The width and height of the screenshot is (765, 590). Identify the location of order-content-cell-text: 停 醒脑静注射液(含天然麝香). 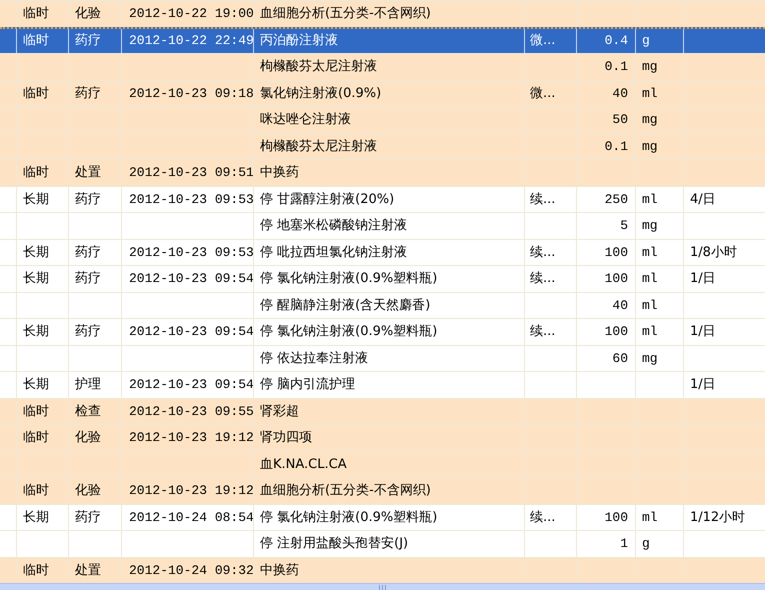
(345, 305).